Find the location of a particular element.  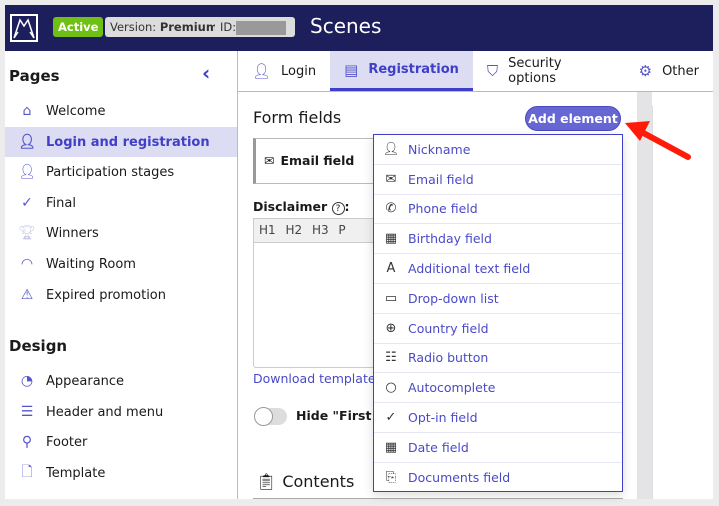

sidebar-item-waiting-room: ◠ Waiting Room is located at coordinates (121, 264).